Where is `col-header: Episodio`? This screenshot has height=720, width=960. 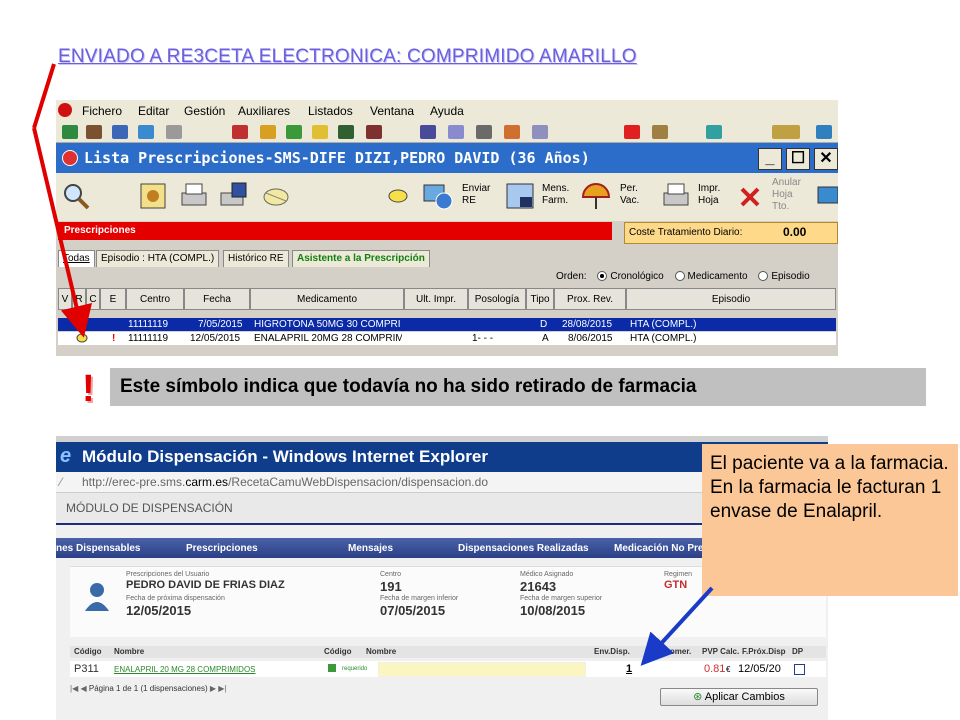 col-header: Episodio is located at coordinates (731, 299).